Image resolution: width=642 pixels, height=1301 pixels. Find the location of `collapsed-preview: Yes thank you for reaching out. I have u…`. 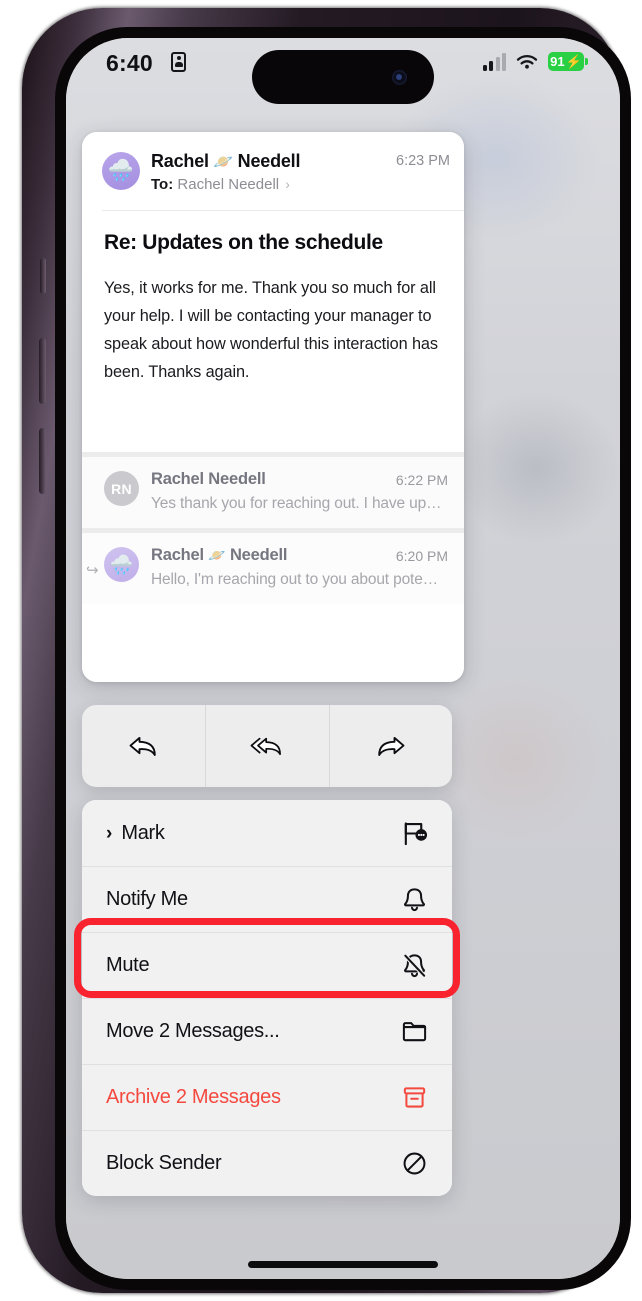

collapsed-preview: Yes thank you for reaching out. I have u… is located at coordinates (296, 503).